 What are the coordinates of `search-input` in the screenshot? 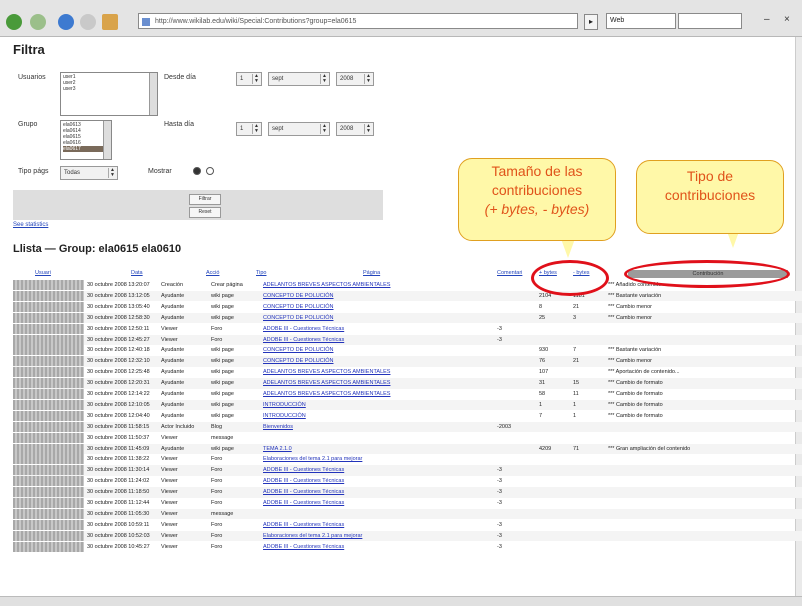 It's located at (710, 21).